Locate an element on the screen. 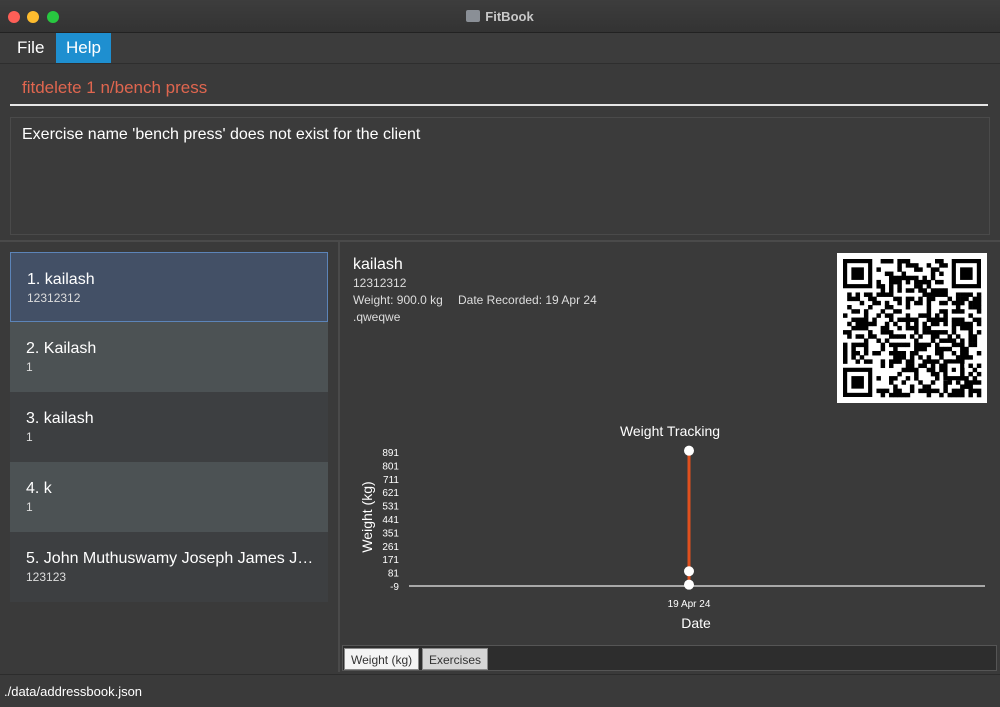  client-card: 4. k 1 is located at coordinates (169, 497).